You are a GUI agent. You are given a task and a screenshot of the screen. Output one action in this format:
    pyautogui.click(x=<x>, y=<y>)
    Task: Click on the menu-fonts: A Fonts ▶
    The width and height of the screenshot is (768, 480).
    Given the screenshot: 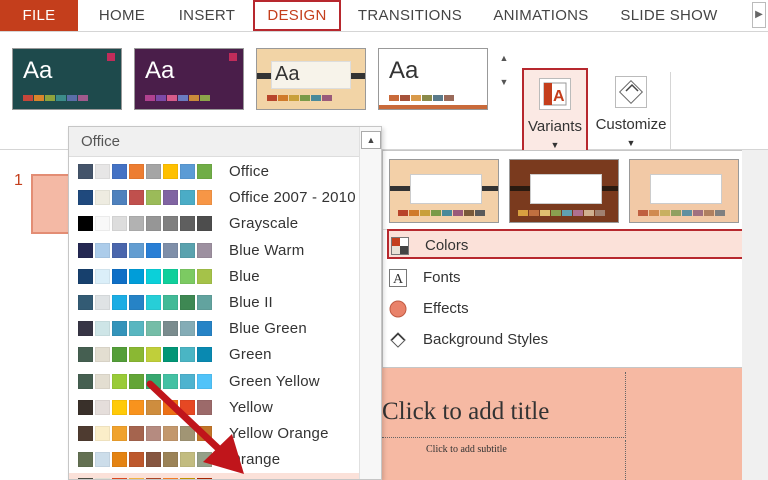 What is the action you would take?
    pyautogui.click(x=576, y=278)
    